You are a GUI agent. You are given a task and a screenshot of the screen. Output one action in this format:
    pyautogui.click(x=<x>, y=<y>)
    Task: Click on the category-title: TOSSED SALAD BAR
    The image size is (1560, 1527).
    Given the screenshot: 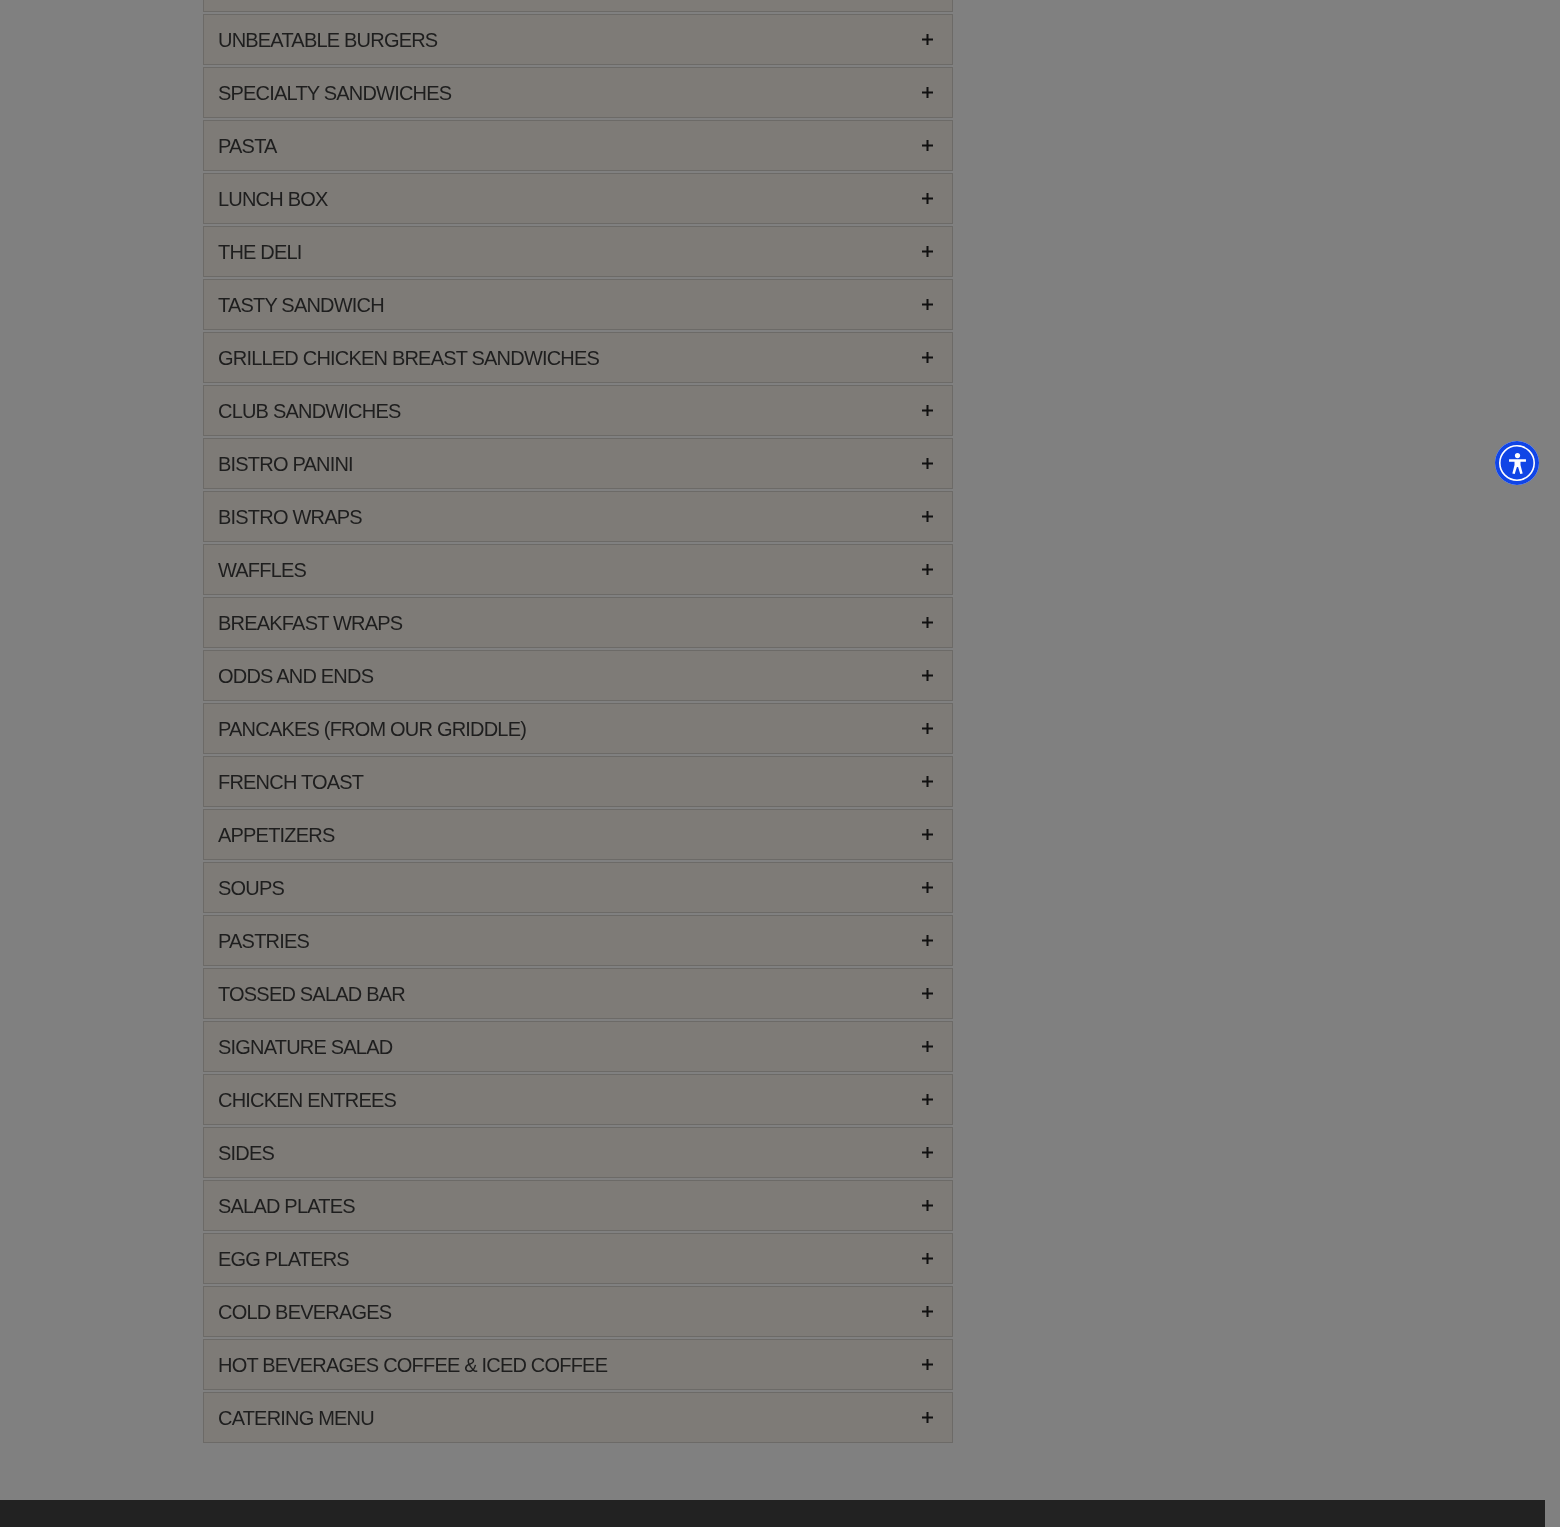 What is the action you would take?
    pyautogui.click(x=311, y=993)
    